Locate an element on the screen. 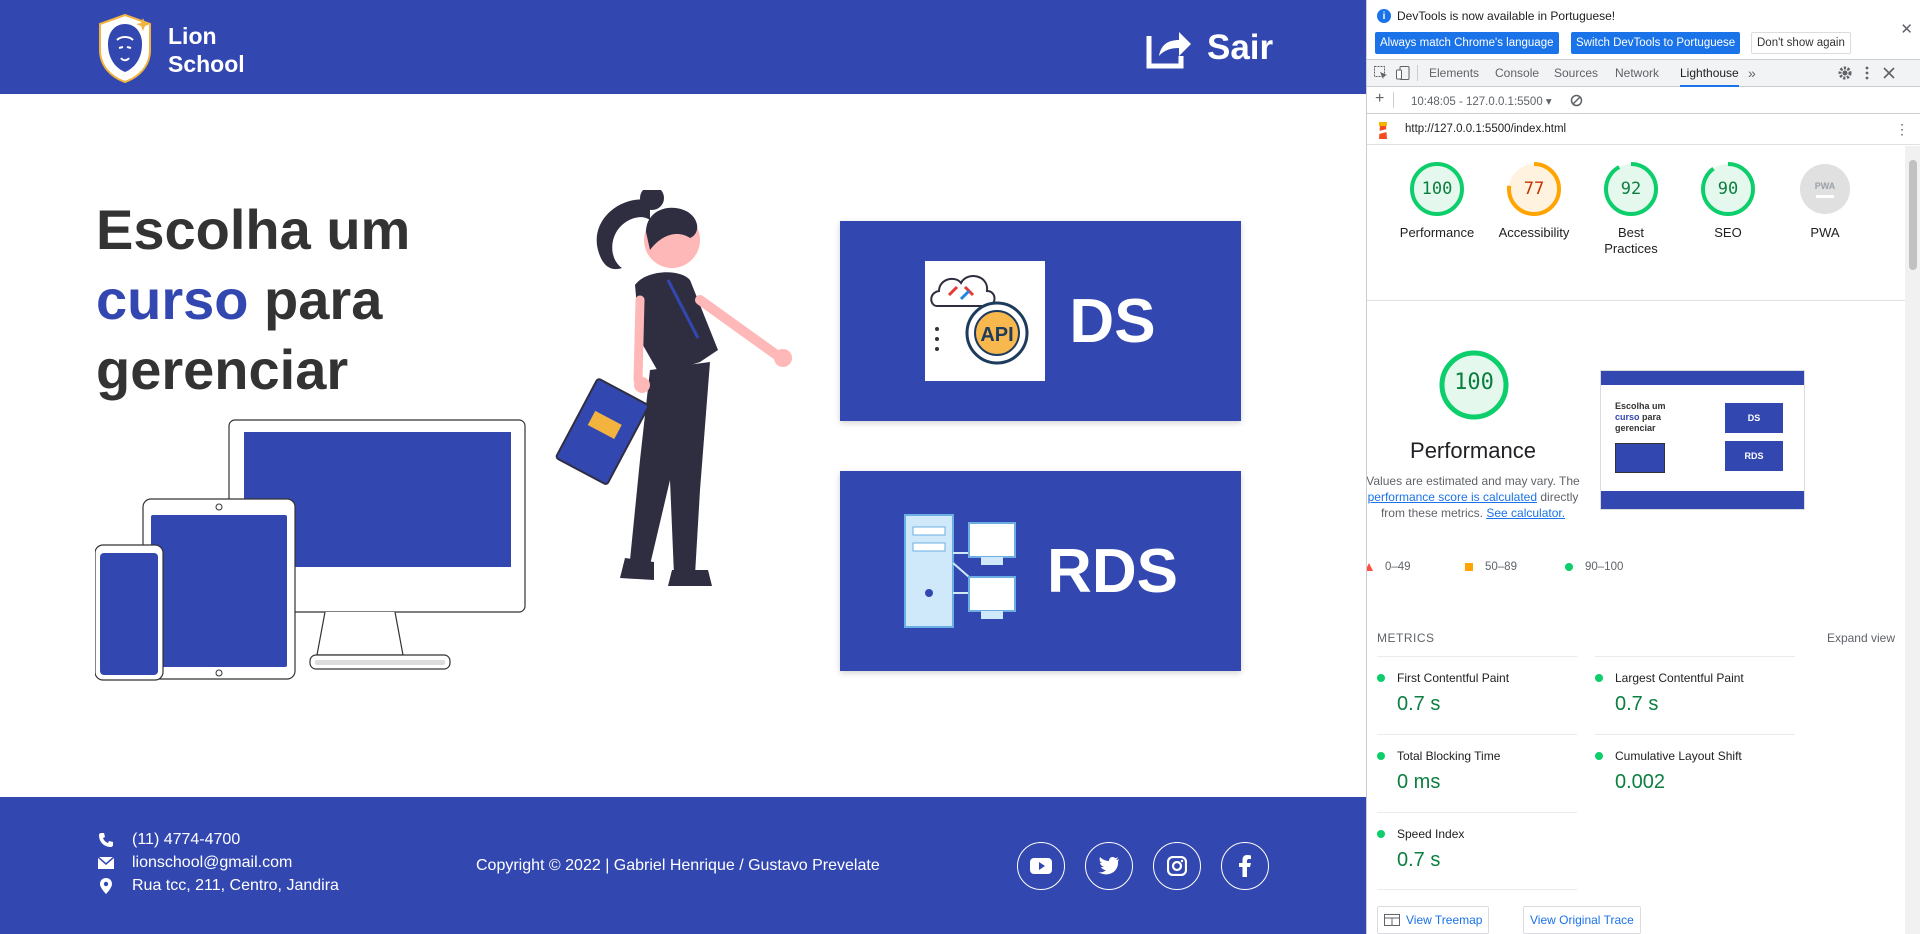 This screenshot has height=934, width=1920. tab-elements: Elements is located at coordinates (1454, 73).